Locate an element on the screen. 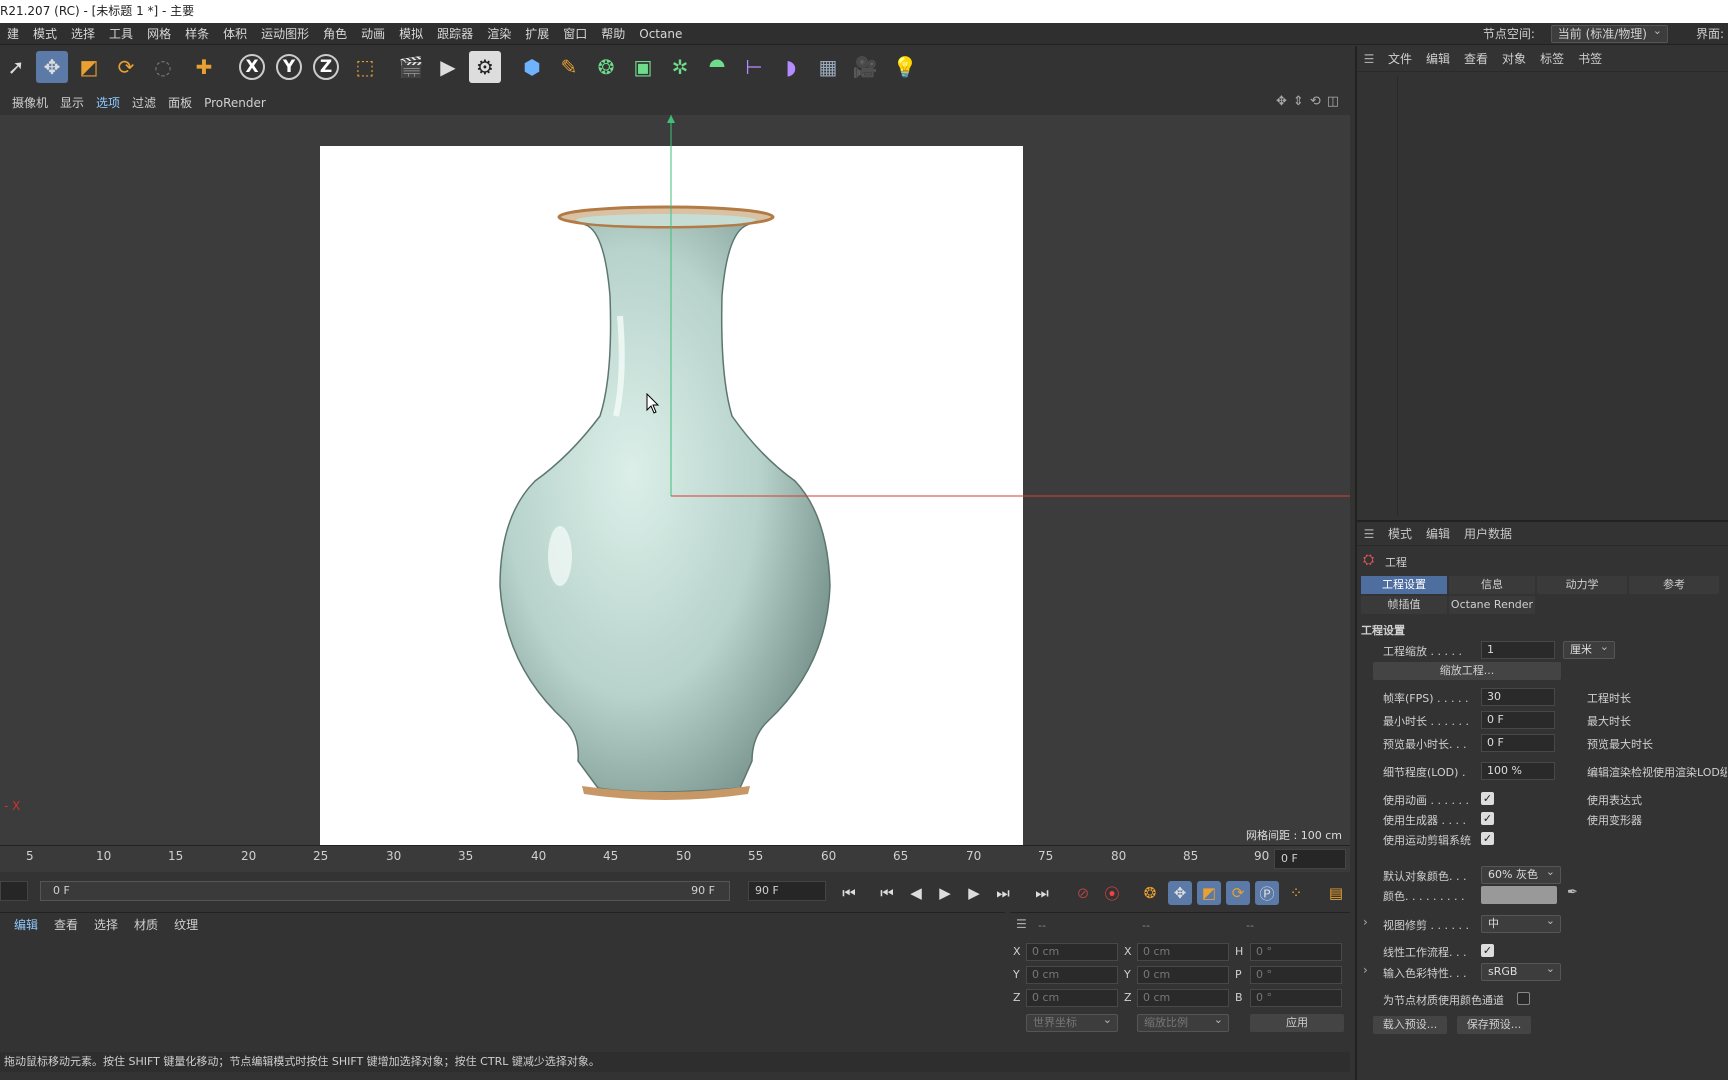  position-z-field: 0 cm is located at coordinates (1072, 998).